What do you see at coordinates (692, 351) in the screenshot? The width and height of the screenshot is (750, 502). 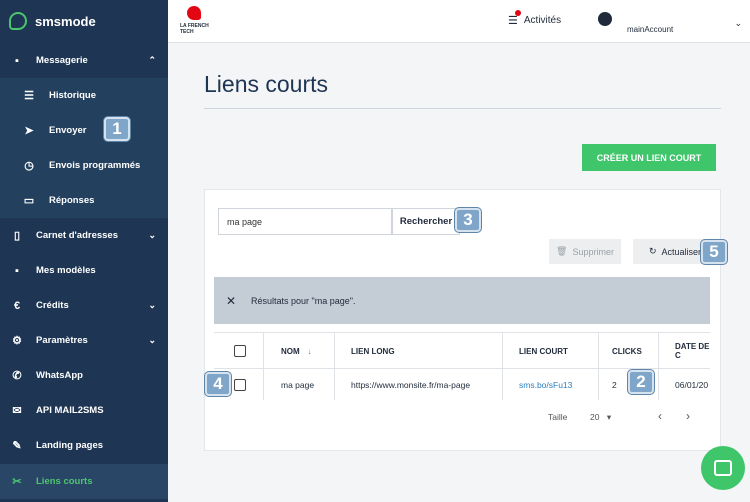 I see `header-date: DATE DE C` at bounding box center [692, 351].